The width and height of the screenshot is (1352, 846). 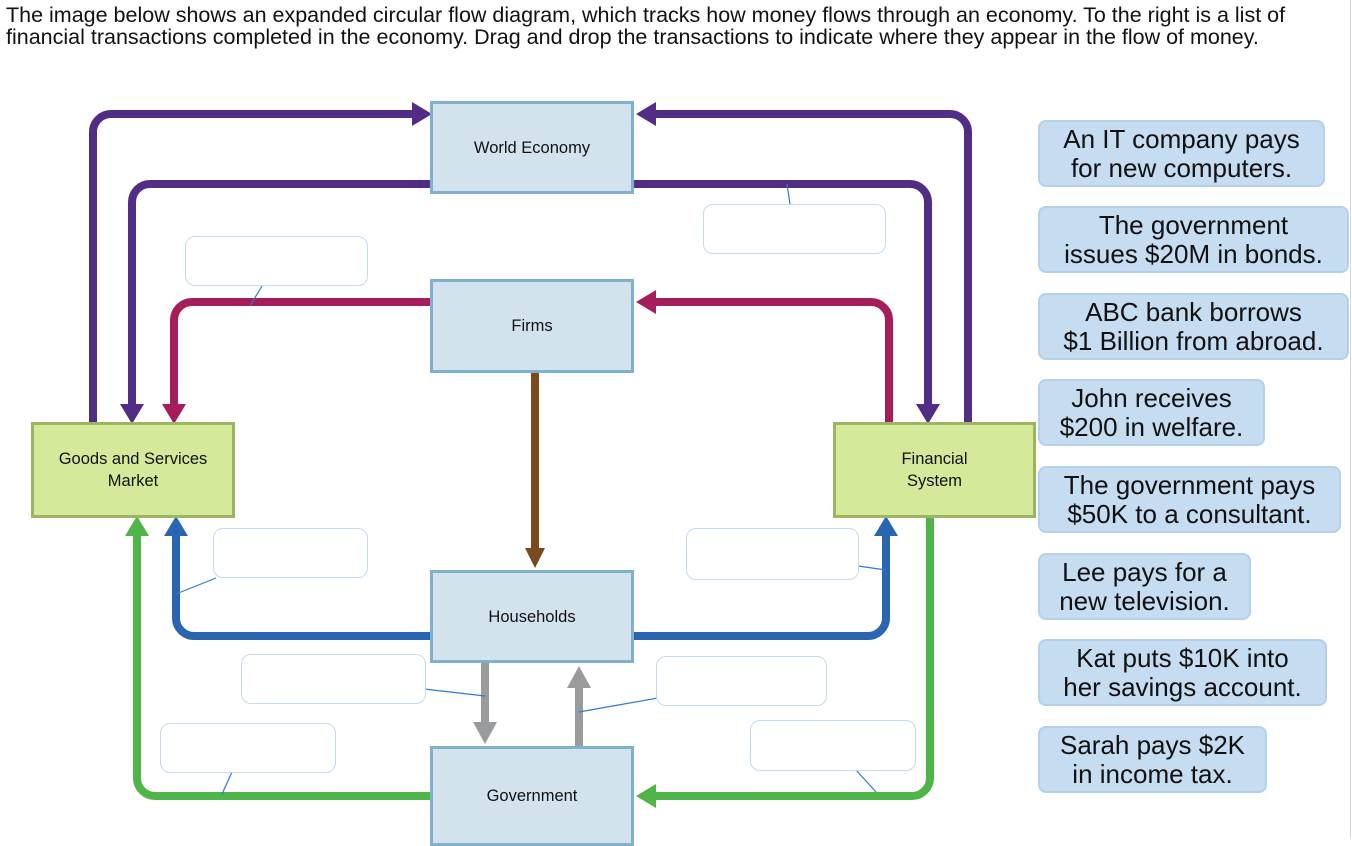 I want to click on arrowhead-financial-blue, so click(x=886, y=526).